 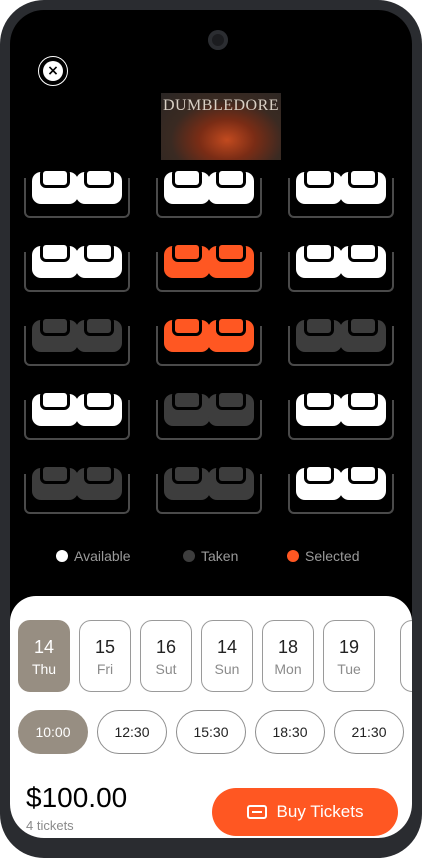 What do you see at coordinates (132, 732) in the screenshot?
I see `time-option: 12:30` at bounding box center [132, 732].